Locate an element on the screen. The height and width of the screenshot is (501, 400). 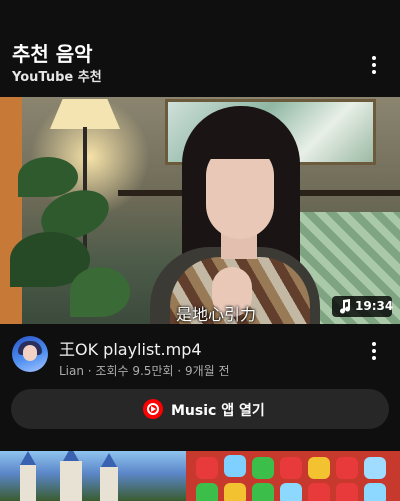
channel-avatar is located at coordinates (30, 354).